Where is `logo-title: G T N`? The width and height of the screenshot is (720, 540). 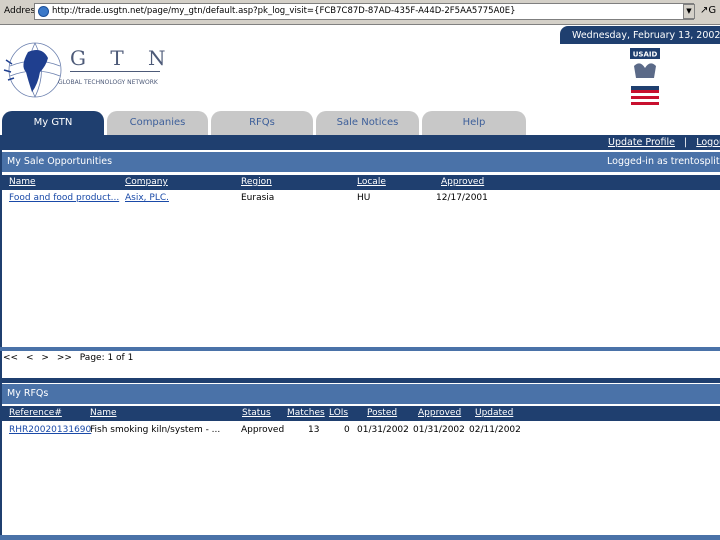
logo-title: G T N is located at coordinates (122, 58).